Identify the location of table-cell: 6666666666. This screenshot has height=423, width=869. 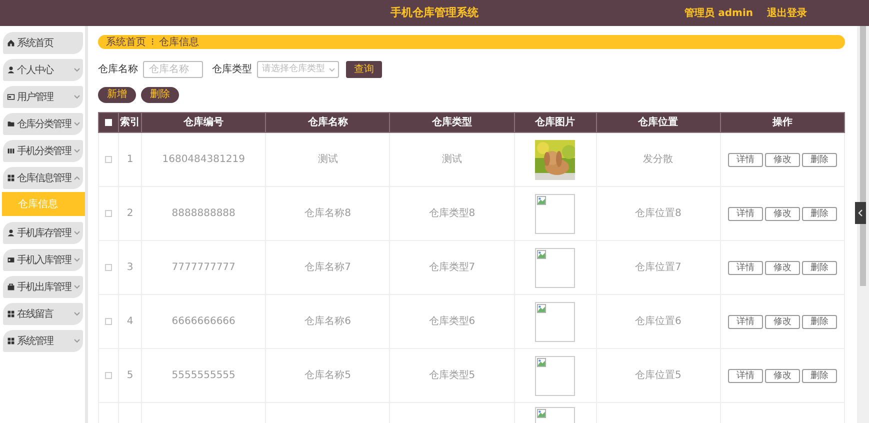
(204, 321).